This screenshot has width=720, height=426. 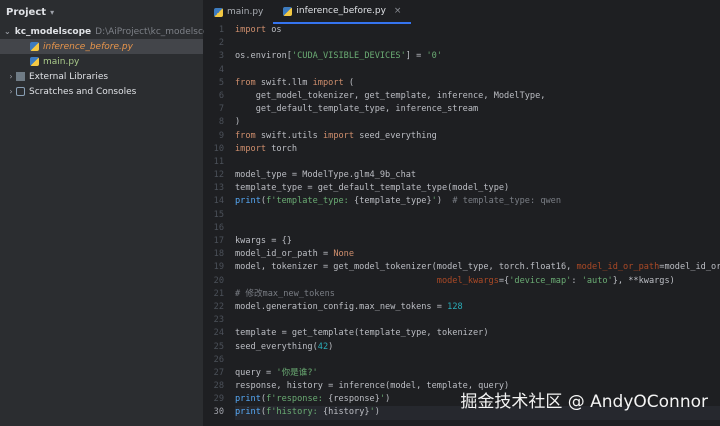 I want to click on tree-item-scratches: › Scratches and Consoles, so click(x=101, y=91).